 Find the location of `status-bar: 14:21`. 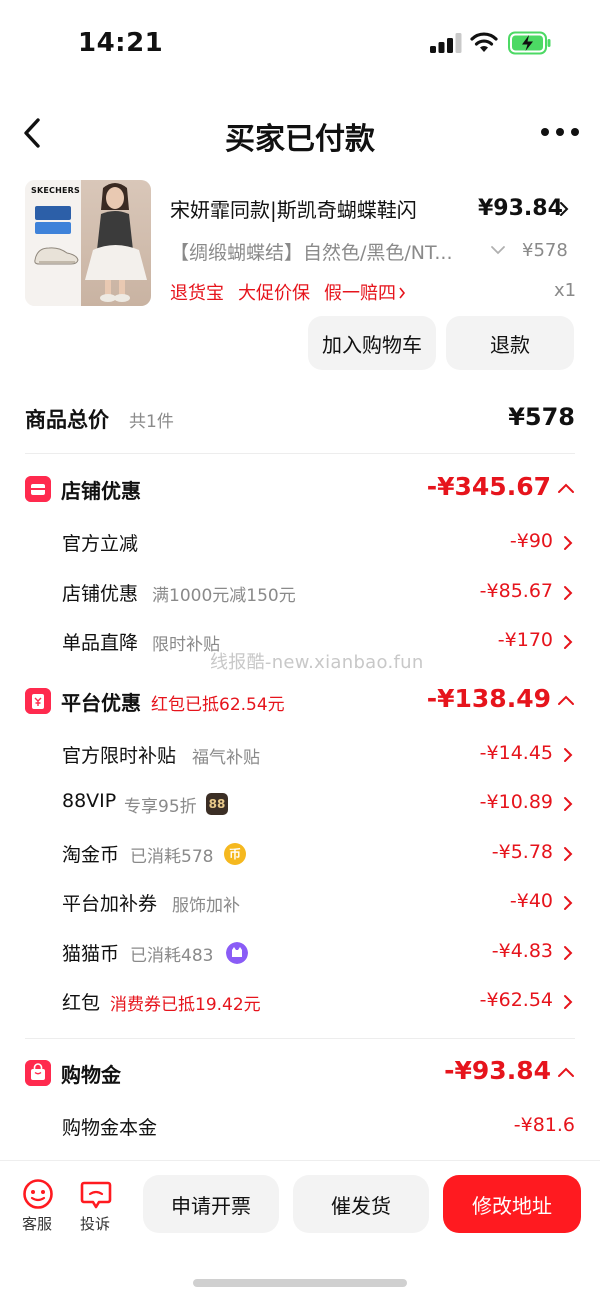

status-bar: 14:21 is located at coordinates (300, 45).